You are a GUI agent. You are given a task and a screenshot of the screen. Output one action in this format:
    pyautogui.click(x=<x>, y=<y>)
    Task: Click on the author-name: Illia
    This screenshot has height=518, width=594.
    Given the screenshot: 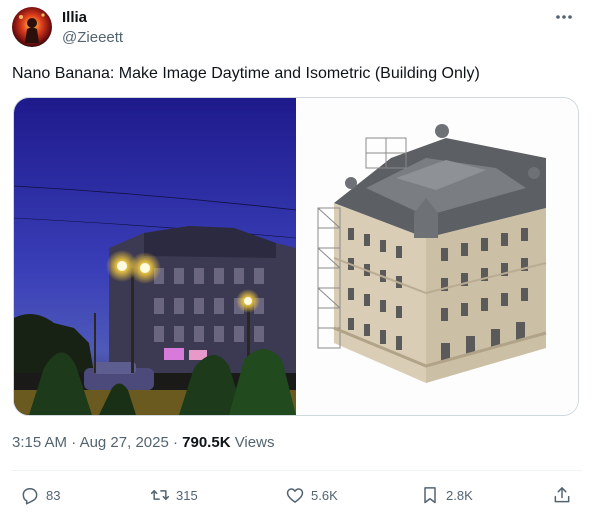 What is the action you would take?
    pyautogui.click(x=74, y=17)
    